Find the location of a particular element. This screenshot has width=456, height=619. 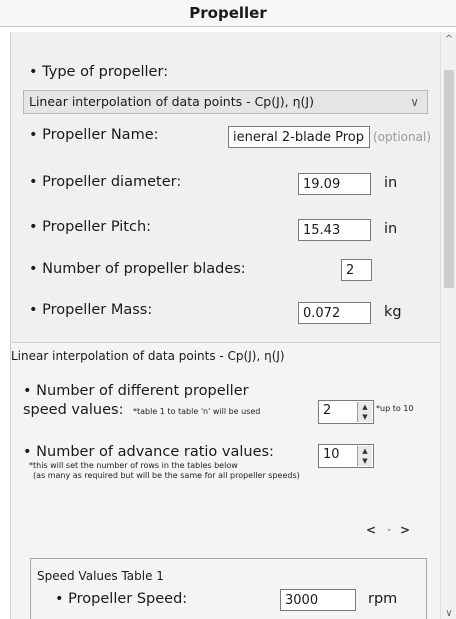

advance-ratio-label: • Number of advance ratio values: is located at coordinates (148, 452).